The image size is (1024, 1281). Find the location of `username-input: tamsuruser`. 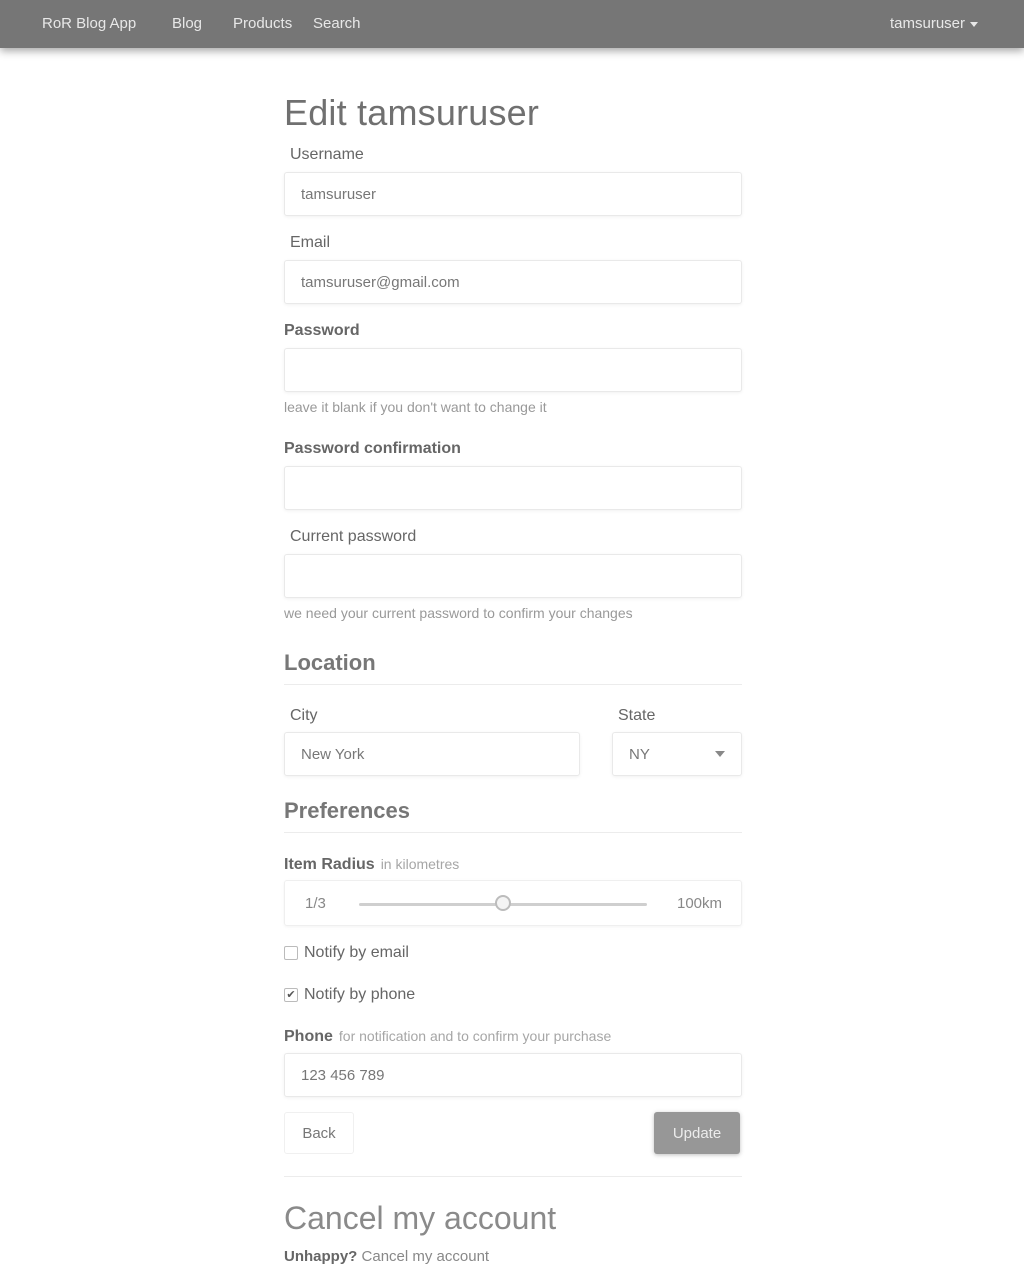

username-input: tamsuruser is located at coordinates (513, 194).